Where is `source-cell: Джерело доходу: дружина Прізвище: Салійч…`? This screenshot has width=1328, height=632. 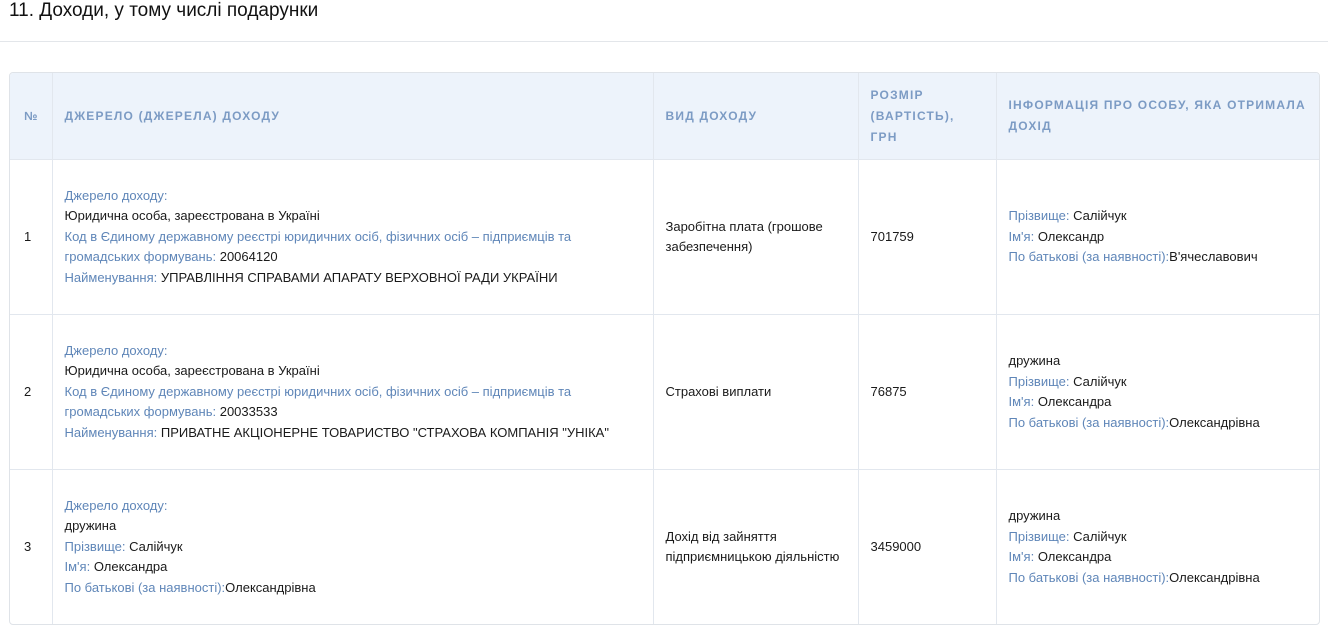 source-cell: Джерело доходу: дружина Прізвище: Салійч… is located at coordinates (353, 546).